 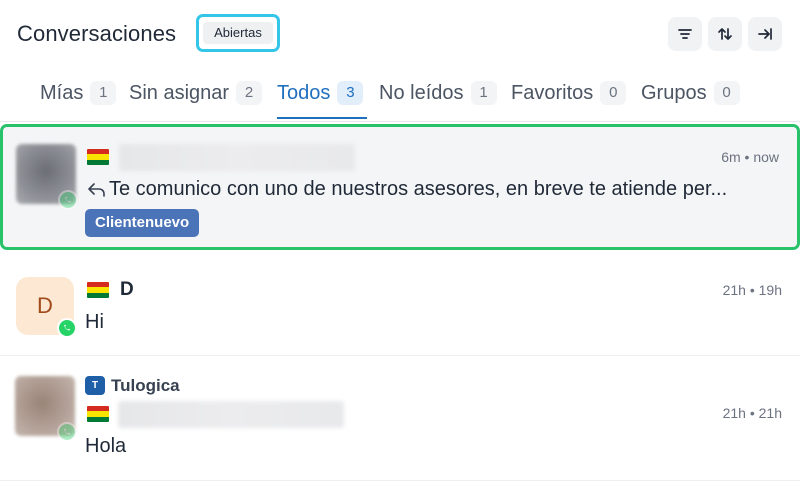 I want to click on filter-button, so click(x=685, y=34).